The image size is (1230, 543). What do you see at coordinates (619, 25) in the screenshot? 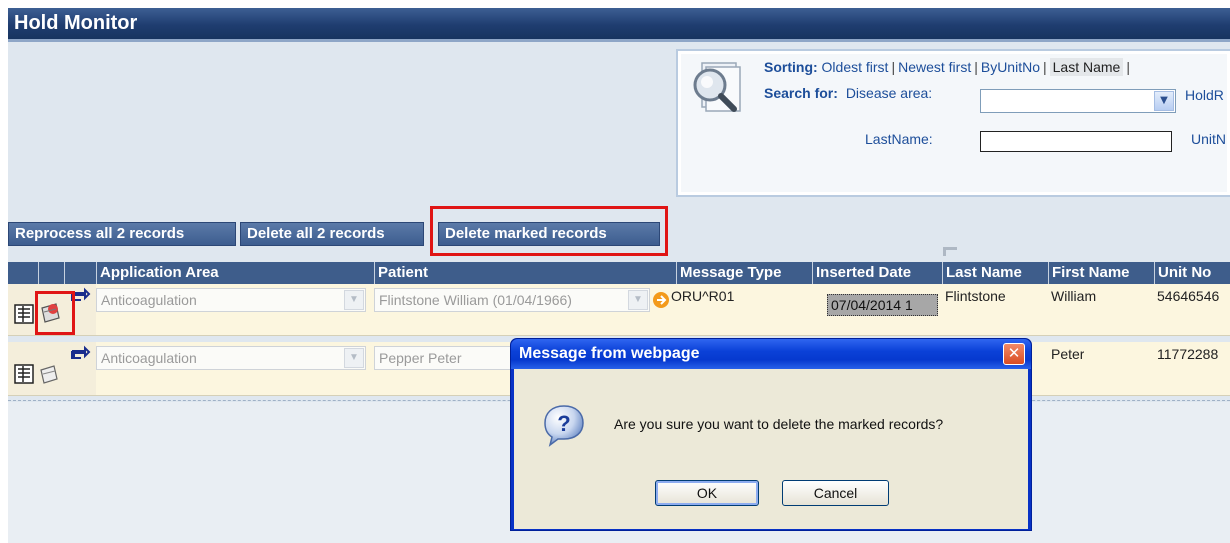
I see `page-title: Hold Monitor` at bounding box center [619, 25].